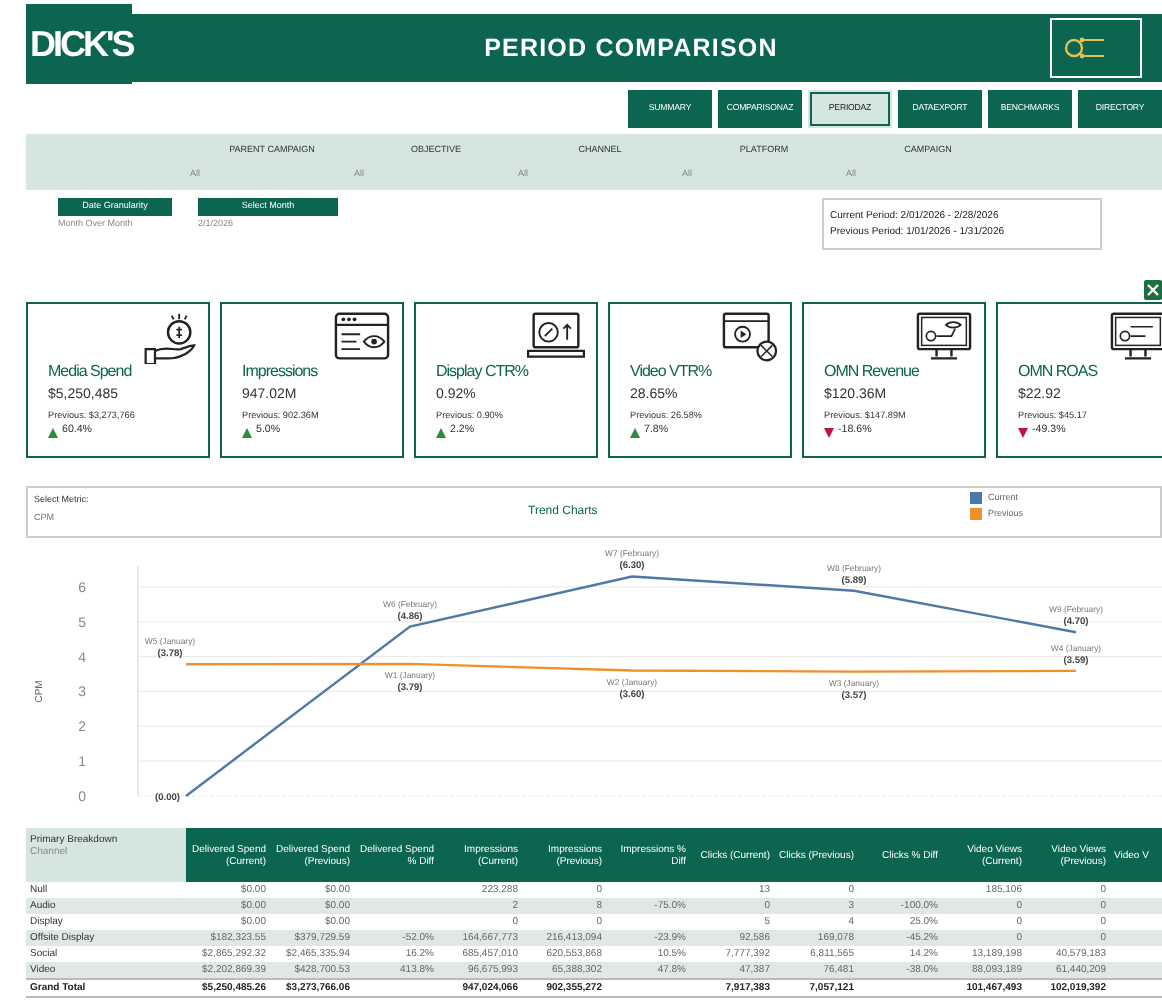 The image size is (1162, 1004). What do you see at coordinates (79, 44) in the screenshot?
I see `logo: DICK'S` at bounding box center [79, 44].